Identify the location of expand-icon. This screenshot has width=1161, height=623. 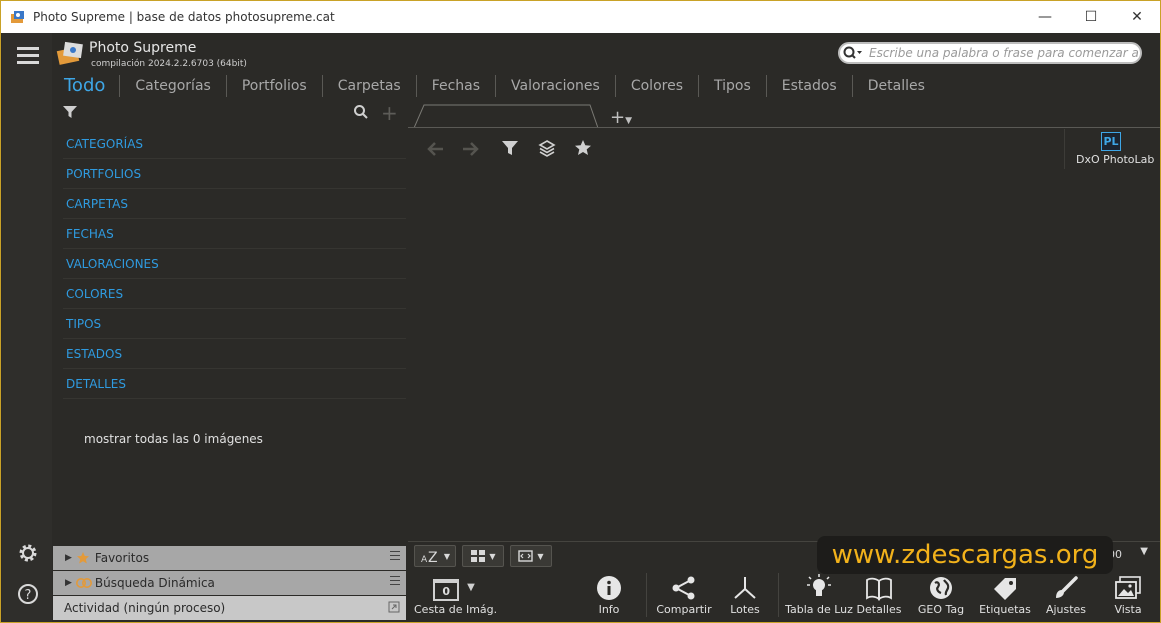
(394, 607).